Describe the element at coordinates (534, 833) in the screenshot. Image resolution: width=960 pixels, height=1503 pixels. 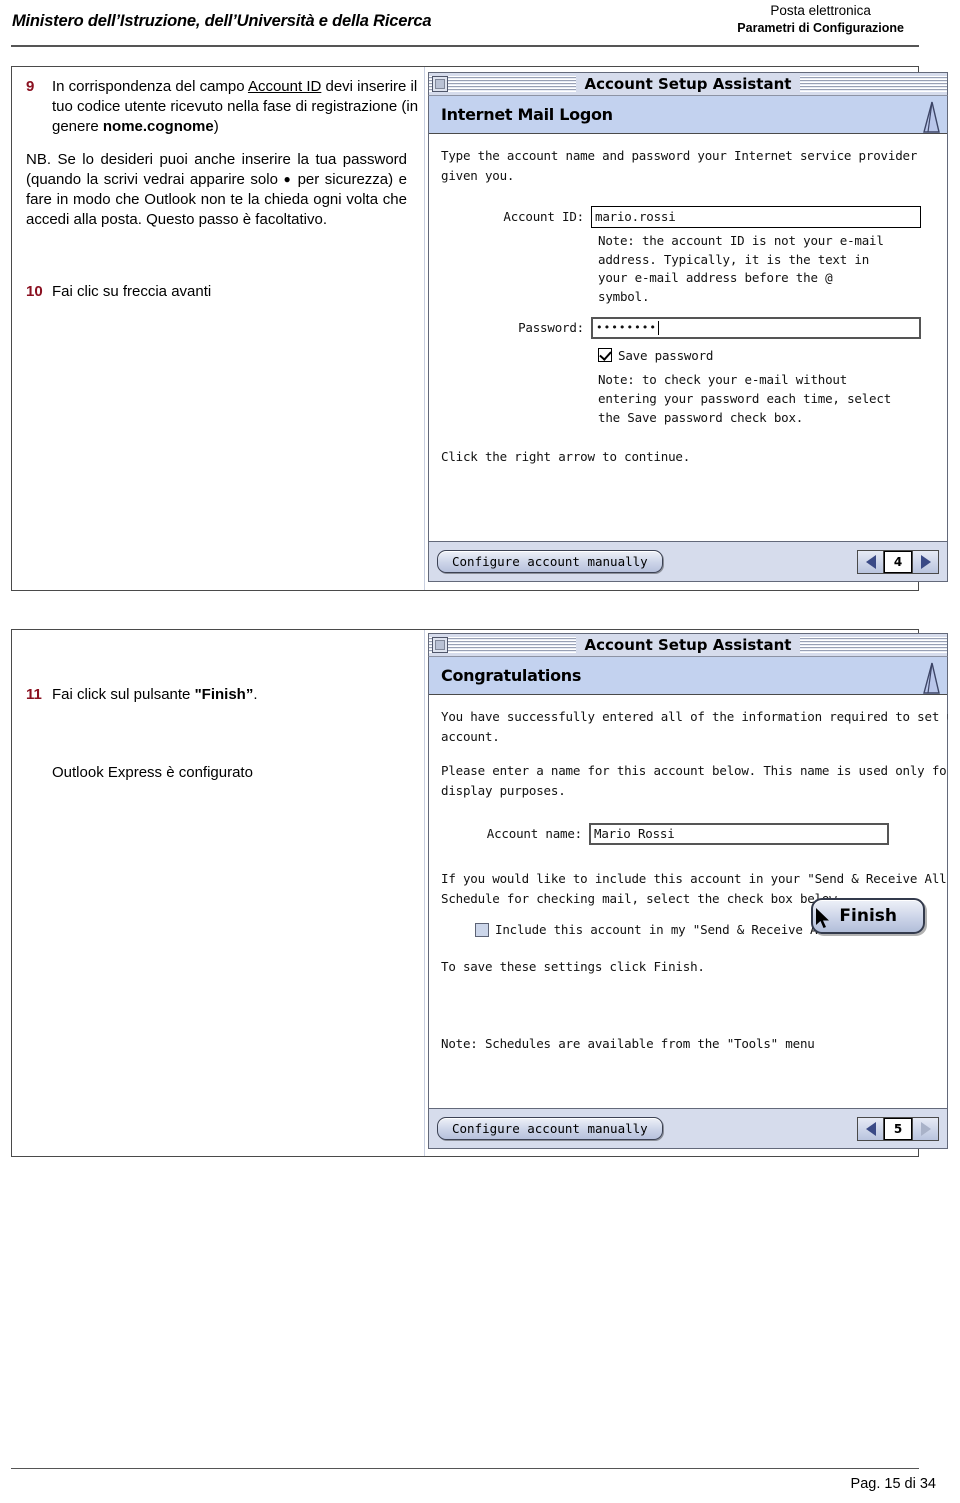
I see `account-name-label: Account name:` at that location.